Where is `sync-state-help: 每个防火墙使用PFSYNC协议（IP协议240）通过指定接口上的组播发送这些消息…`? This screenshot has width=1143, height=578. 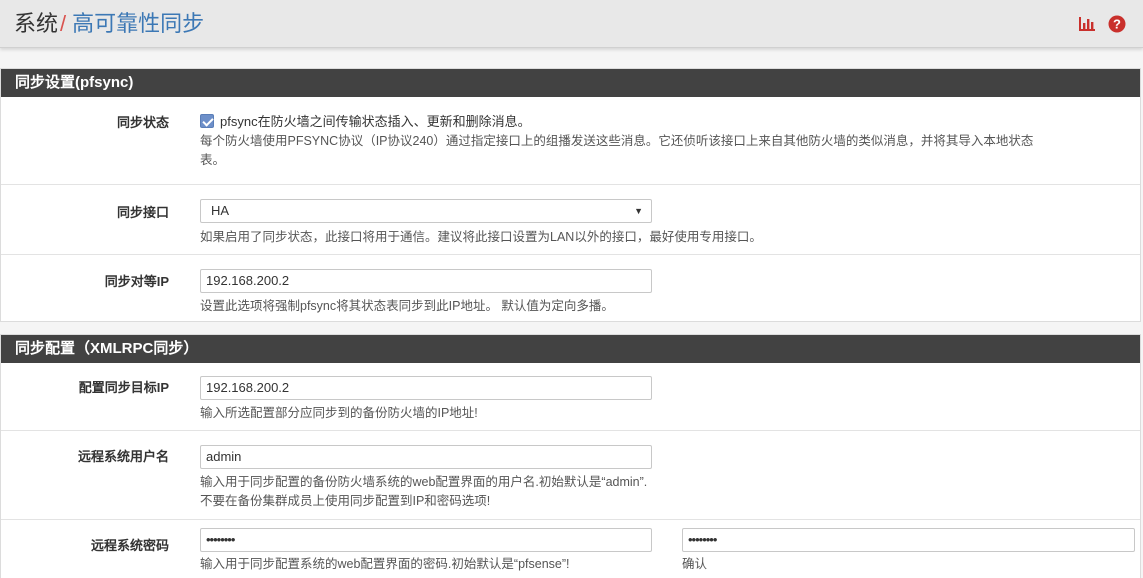
sync-state-help: 每个防火墙使用PFSYNC协议（IP协议240）通过指定接口上的组播发送这些消息… is located at coordinates (667, 151).